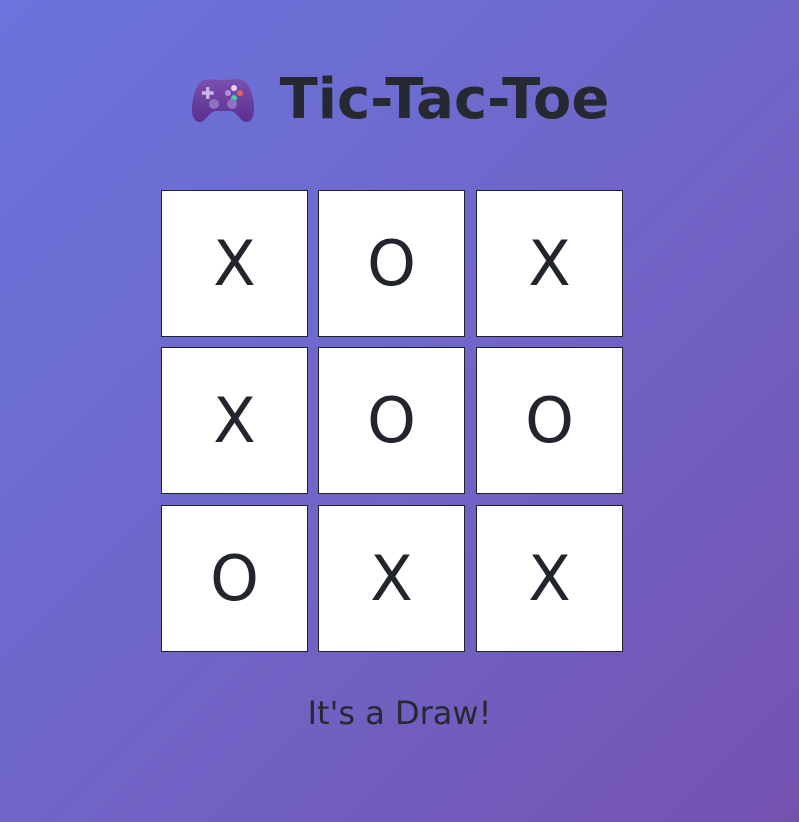  Describe the element at coordinates (391, 263) in the screenshot. I see `board-cell-2: O` at that location.